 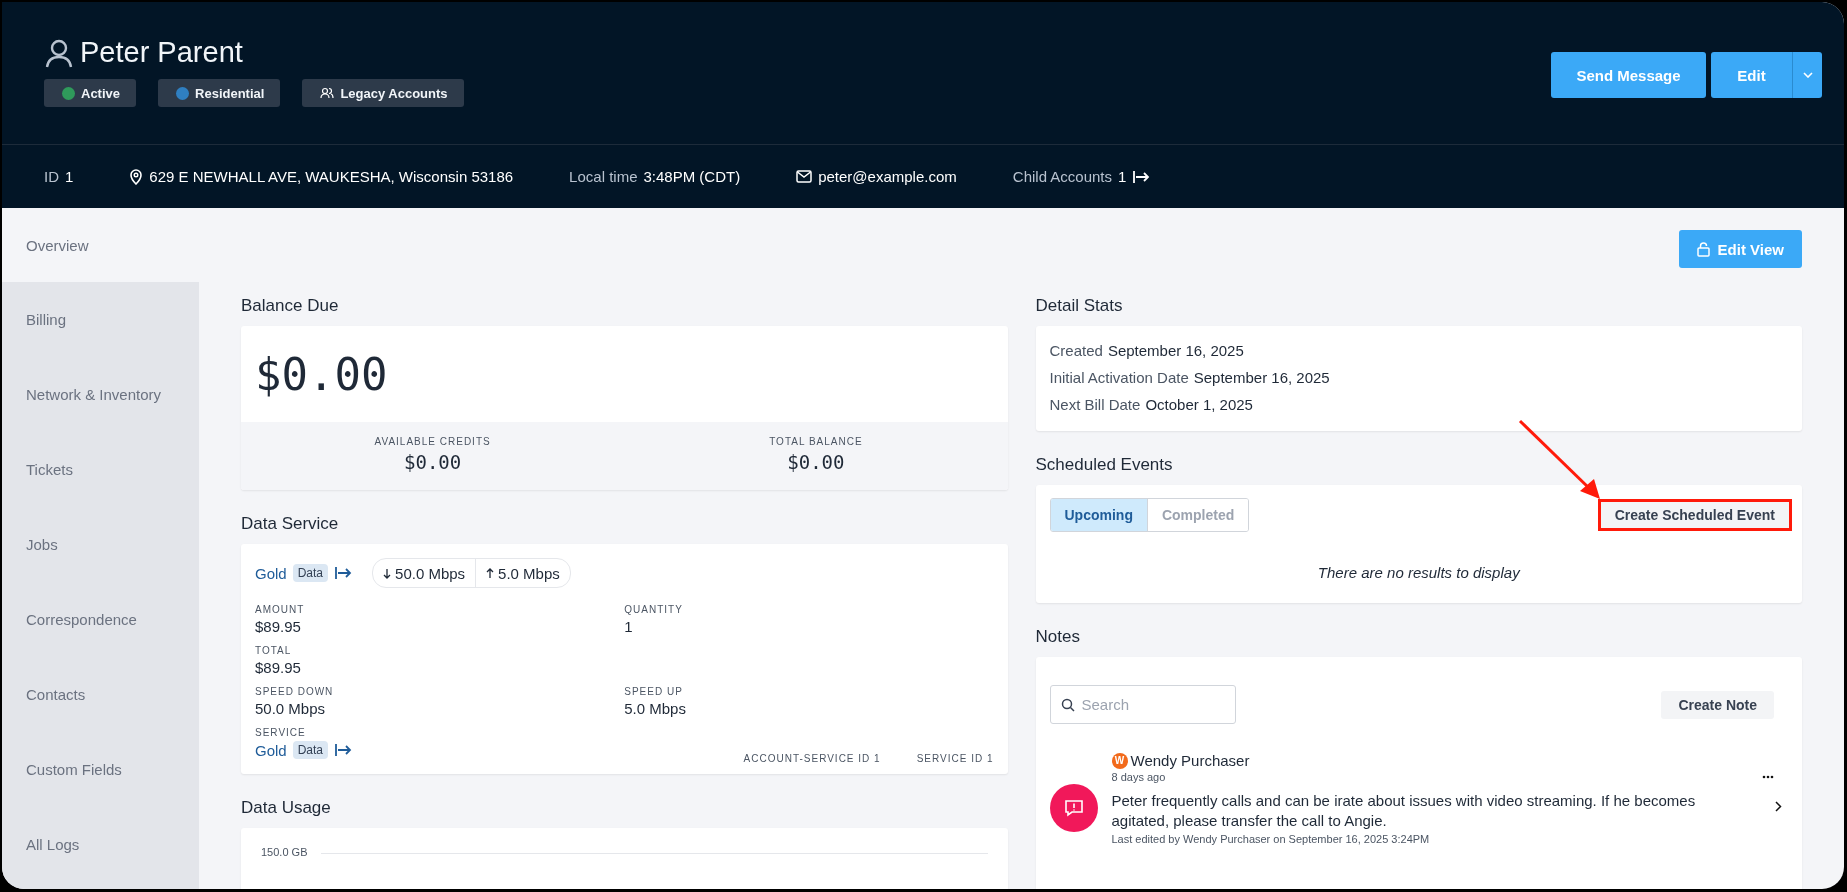 I want to click on map-pin-icon, so click(x=136, y=176).